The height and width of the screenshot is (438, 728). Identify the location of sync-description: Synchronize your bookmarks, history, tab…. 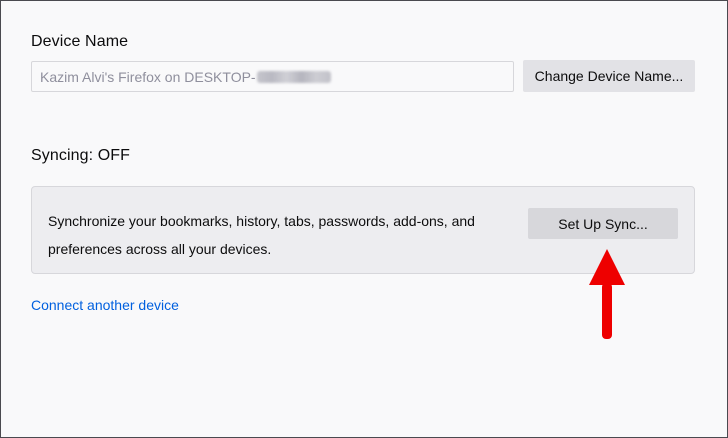
(261, 235).